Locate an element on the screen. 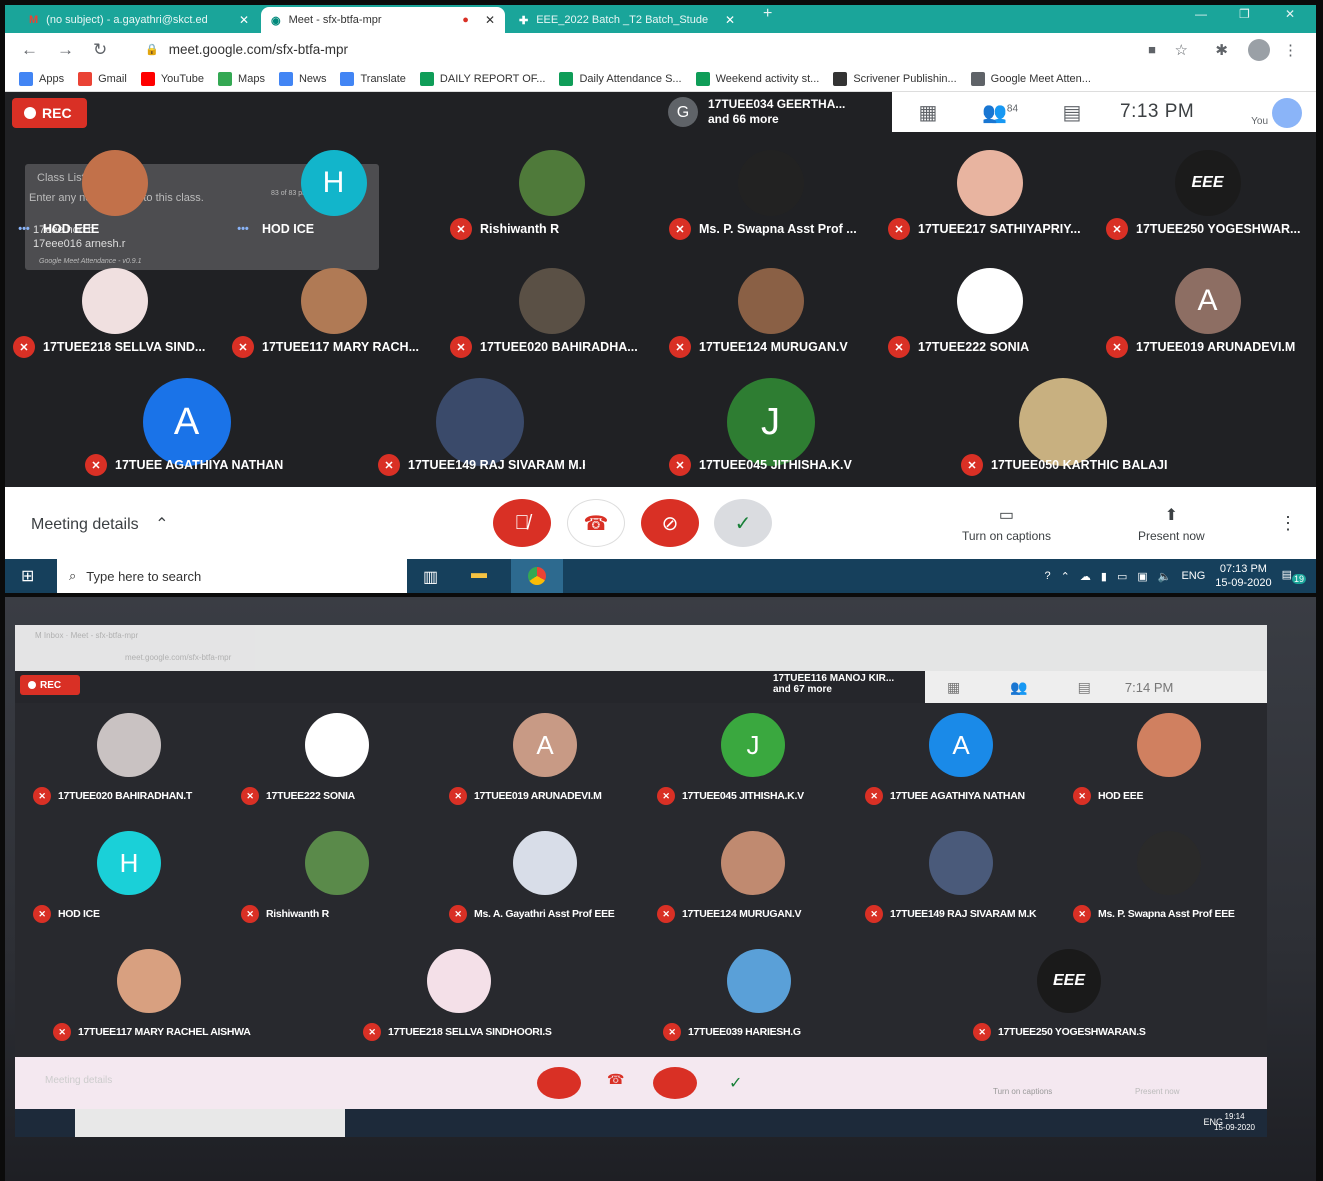  task-view-icon: ▥ is located at coordinates (430, 577).